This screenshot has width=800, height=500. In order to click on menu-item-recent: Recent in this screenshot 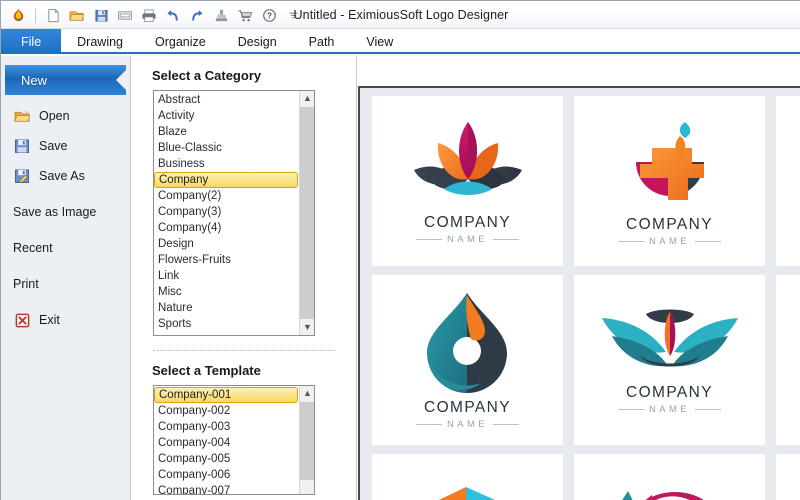, I will do `click(65, 248)`.